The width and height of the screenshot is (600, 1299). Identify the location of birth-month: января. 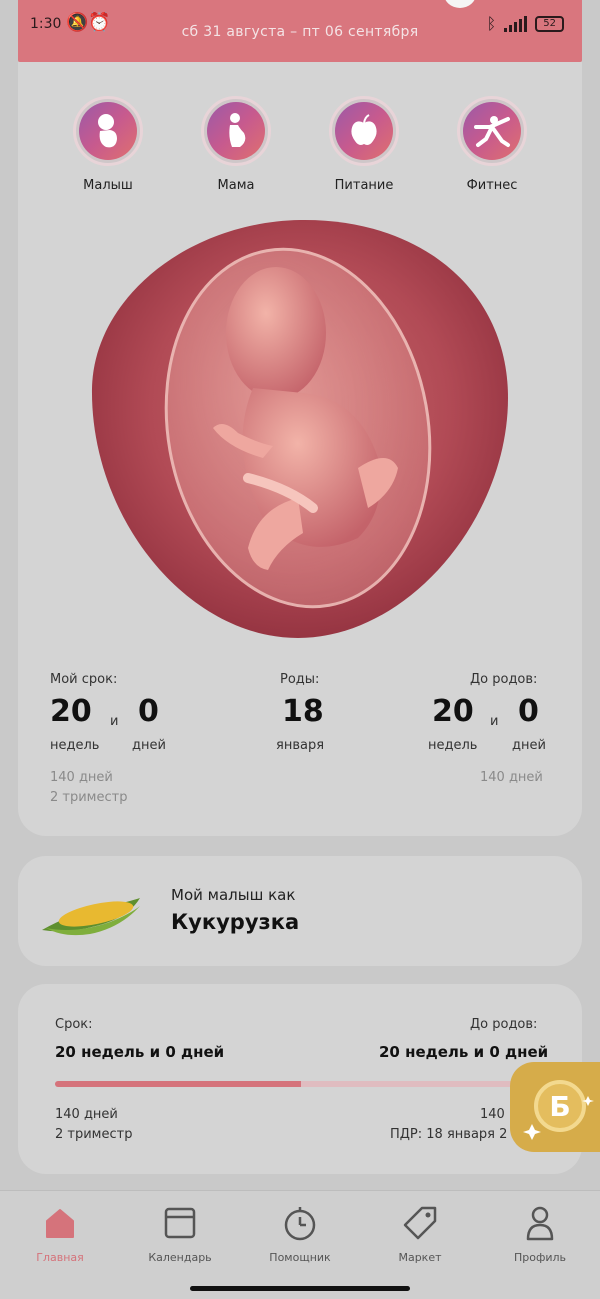
(300, 745).